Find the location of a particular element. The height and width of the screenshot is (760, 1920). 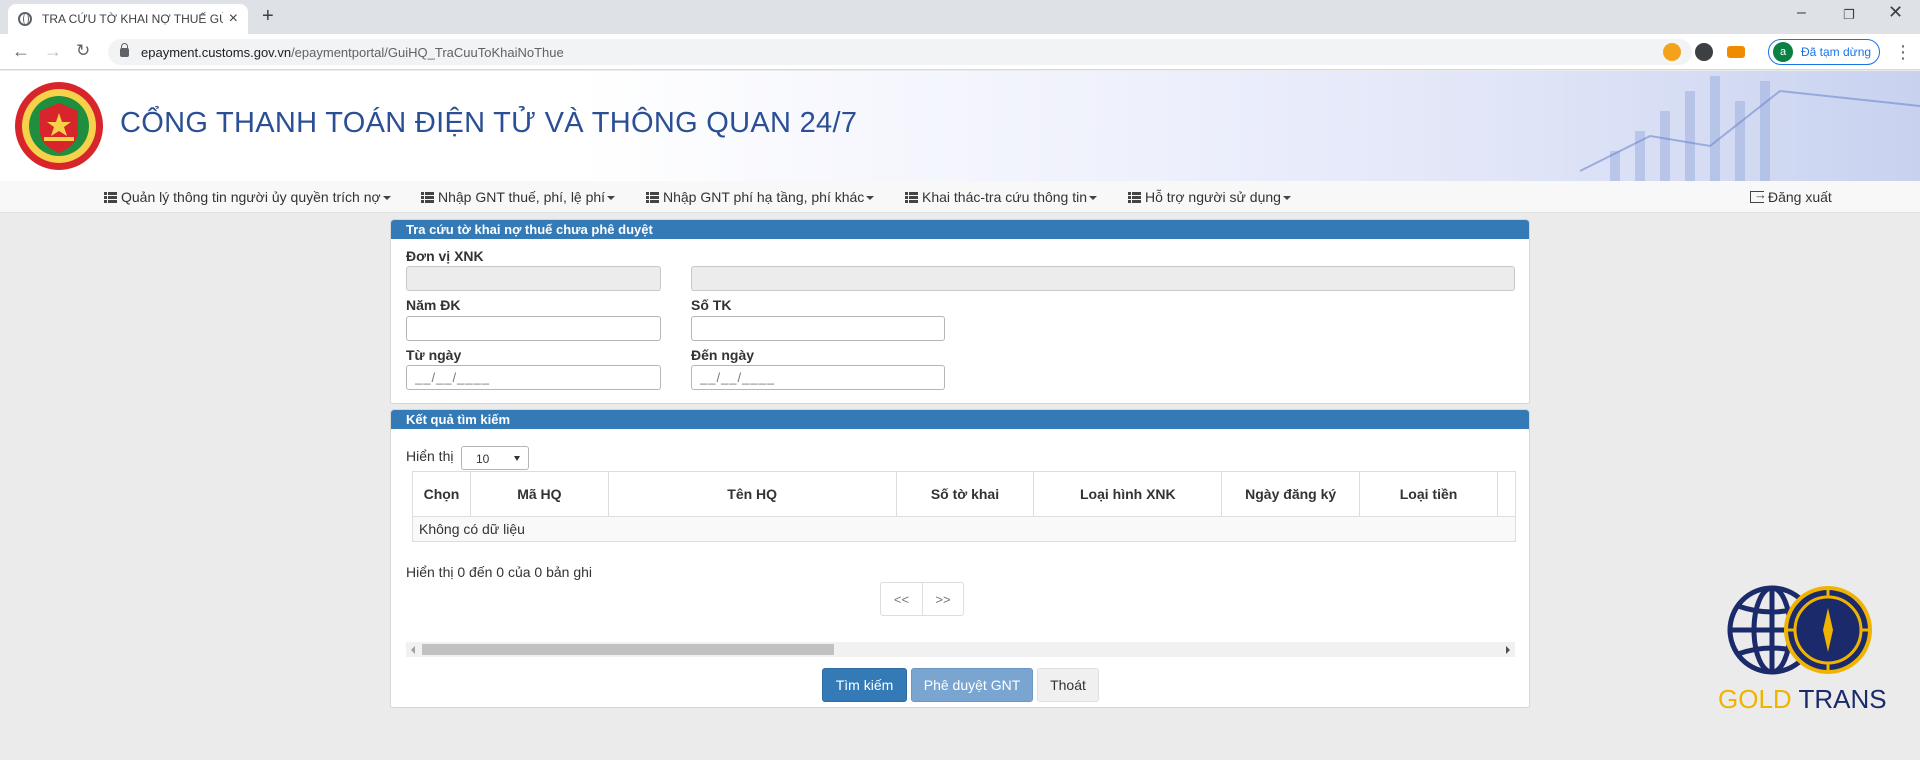

extension-key-icon is located at coordinates (1672, 52).